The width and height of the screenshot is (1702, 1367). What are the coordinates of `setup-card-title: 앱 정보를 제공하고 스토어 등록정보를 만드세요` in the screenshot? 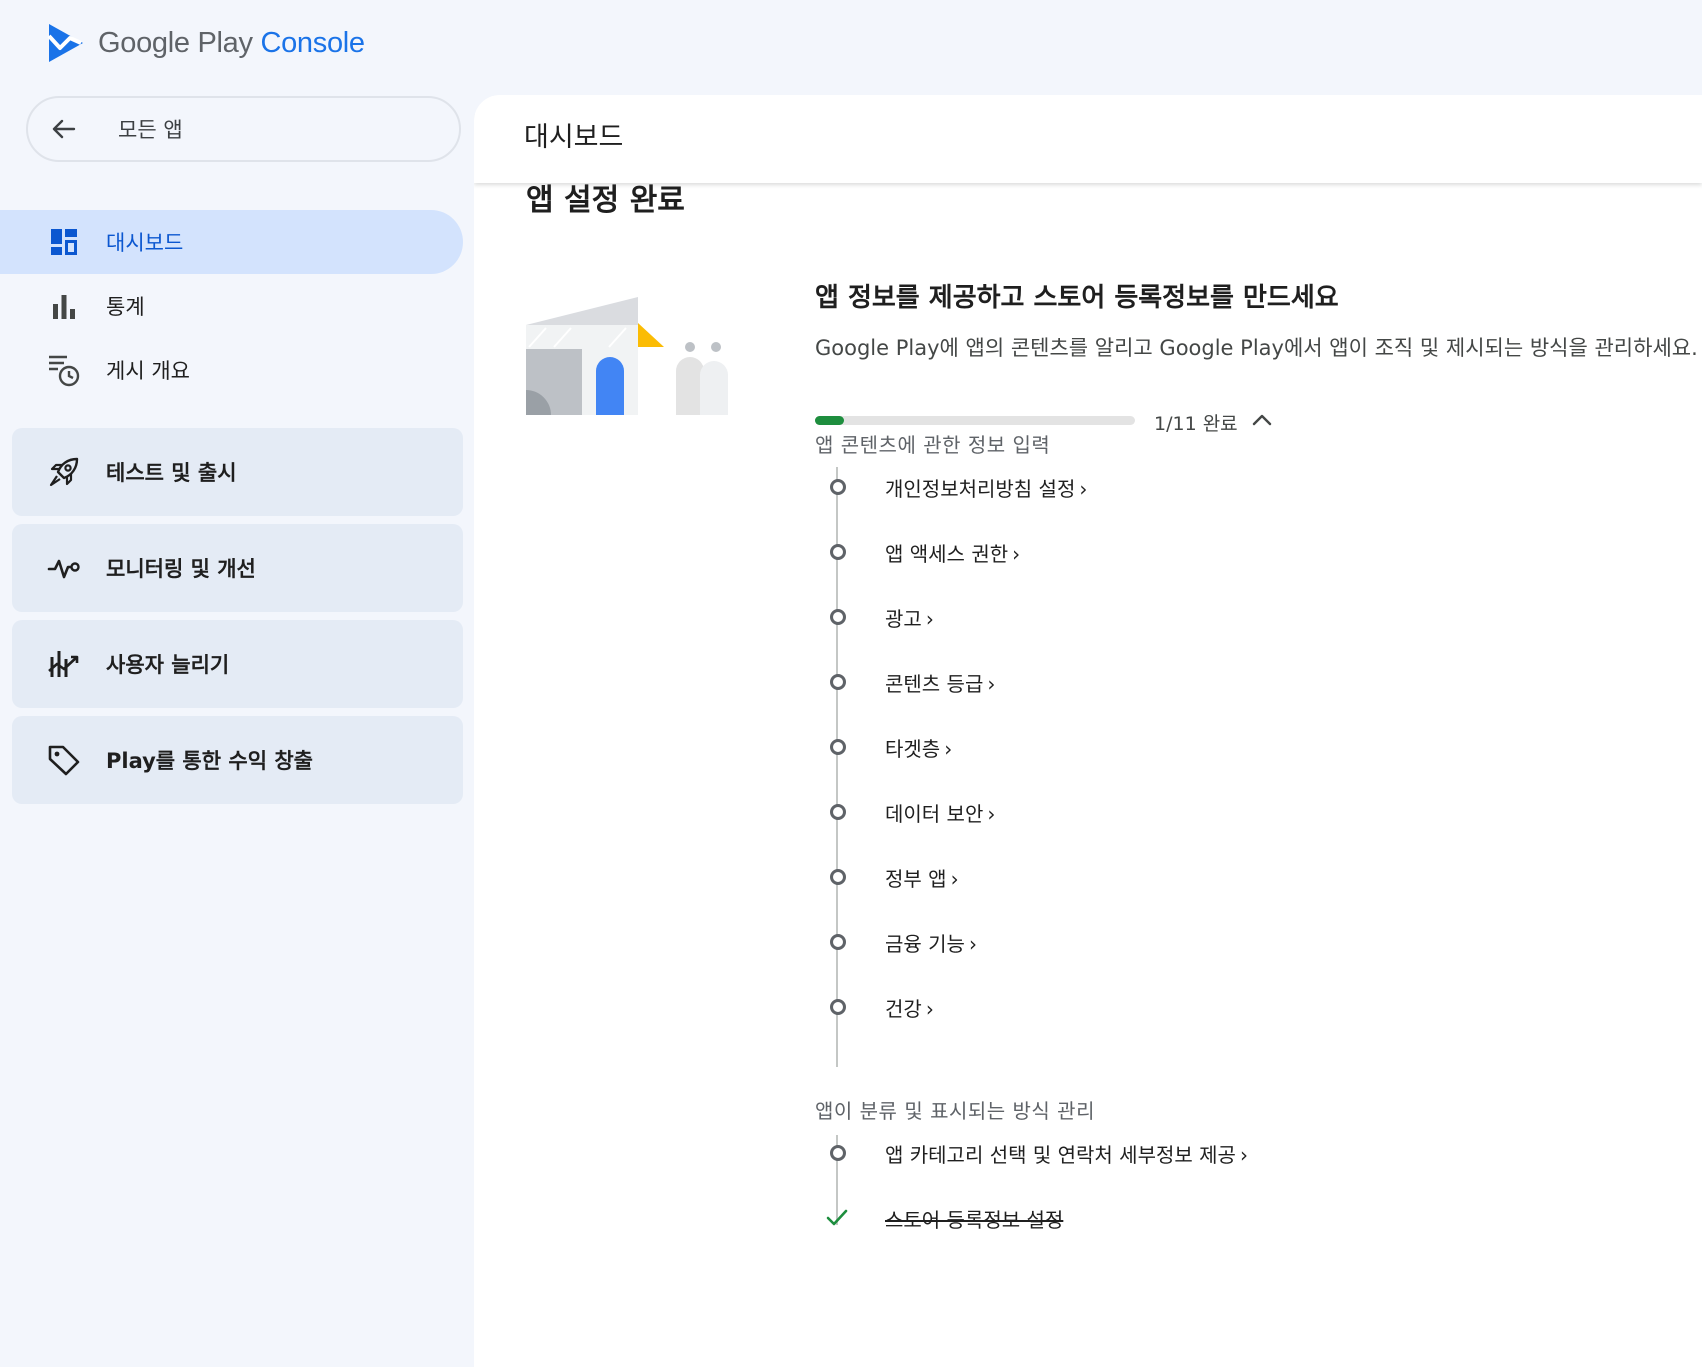 It's located at (1077, 298).